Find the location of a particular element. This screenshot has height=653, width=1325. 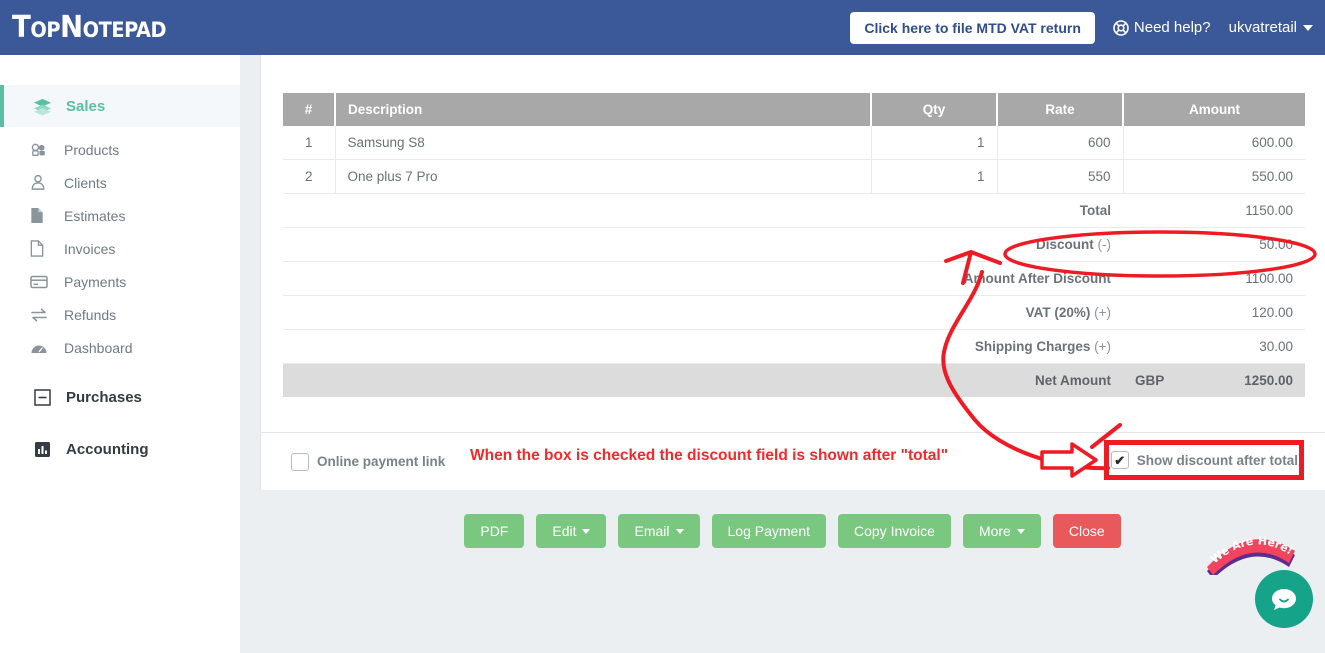

user-icon is located at coordinates (43, 182).